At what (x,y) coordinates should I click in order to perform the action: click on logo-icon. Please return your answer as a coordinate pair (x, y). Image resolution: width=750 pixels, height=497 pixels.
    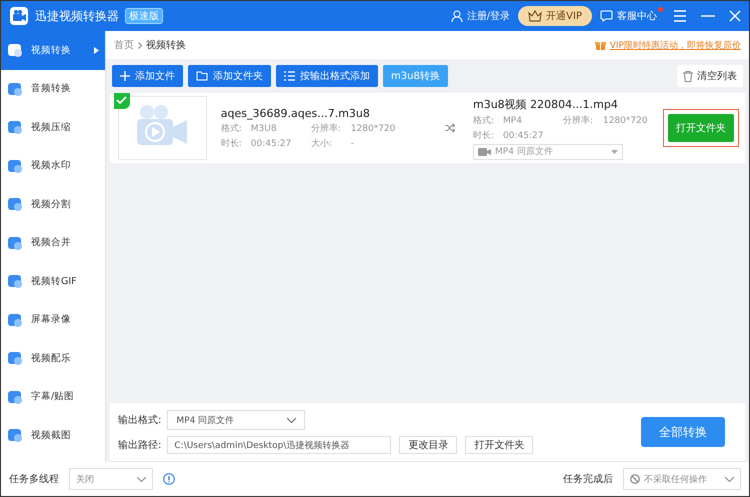
    Looking at the image, I should click on (19, 16).